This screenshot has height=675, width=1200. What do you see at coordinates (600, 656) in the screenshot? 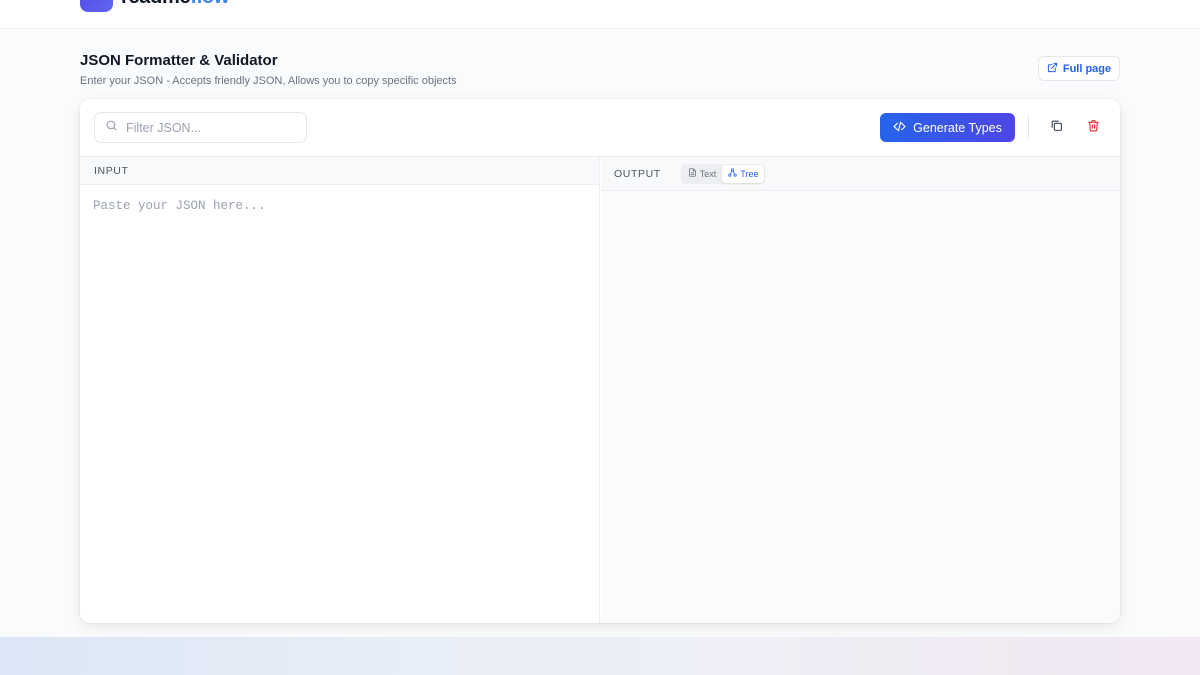
I see `footer-gradient-band` at bounding box center [600, 656].